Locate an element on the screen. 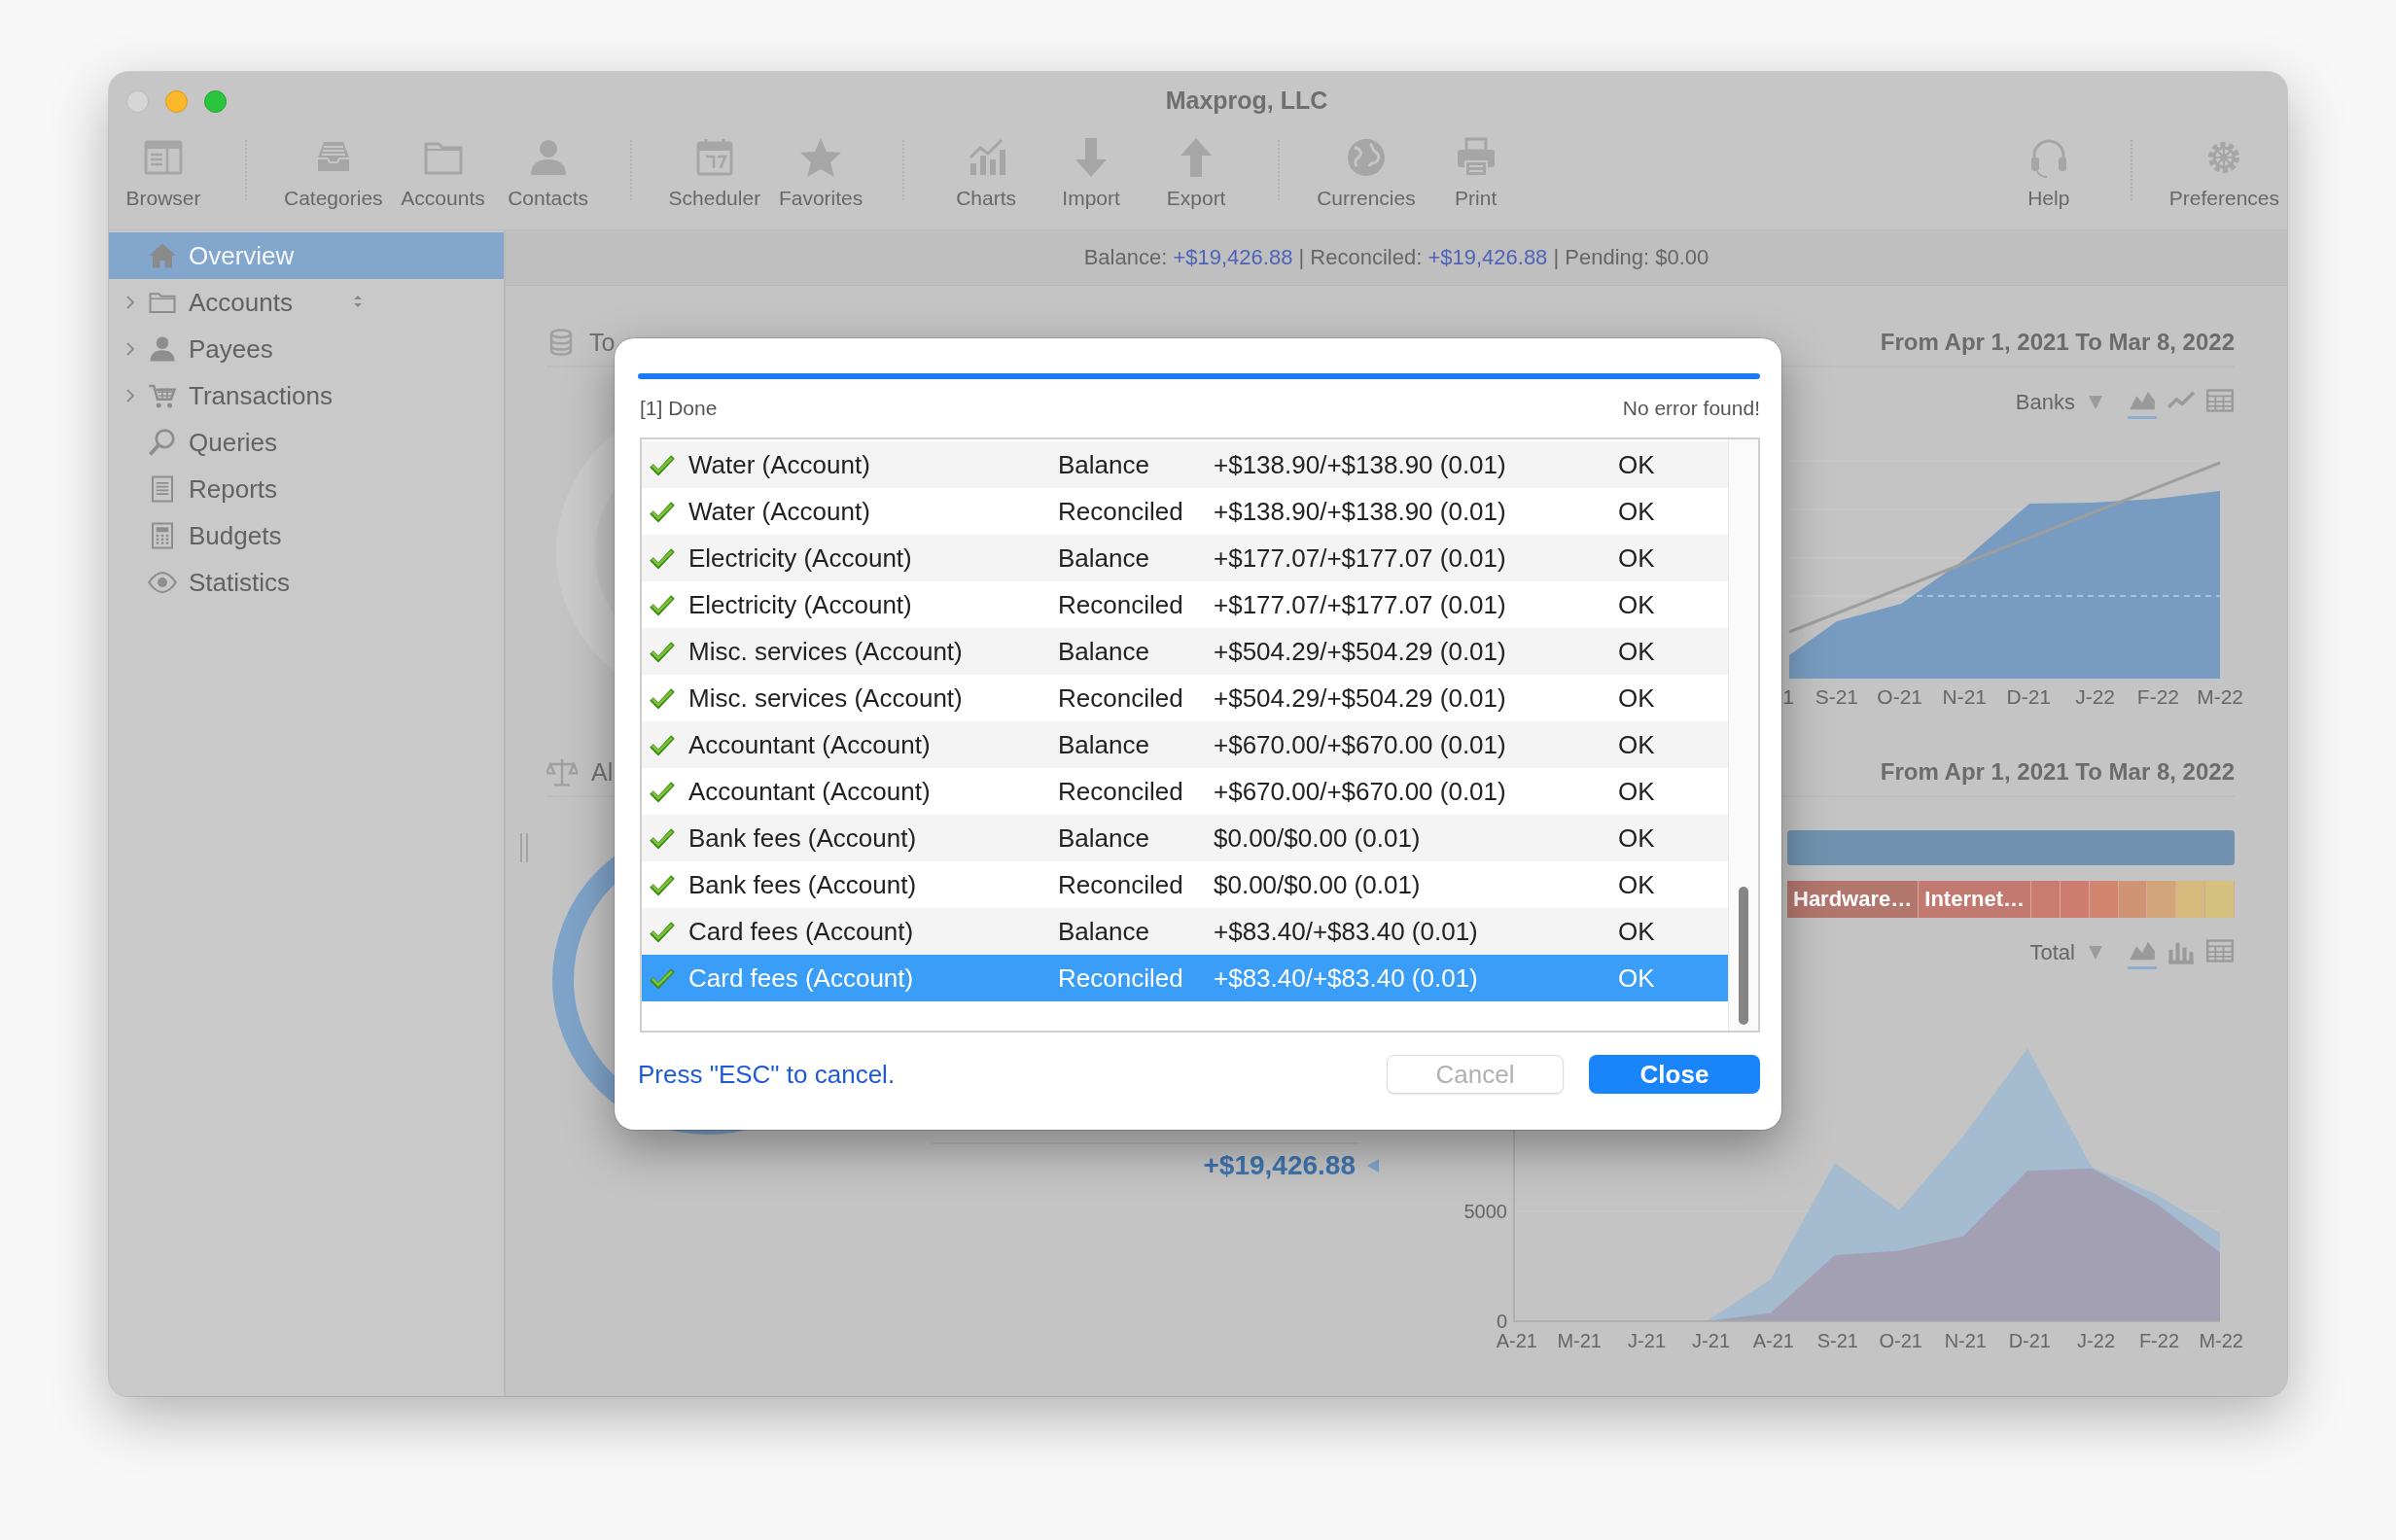  toolbar-button: Scheduler is located at coordinates (714, 169).